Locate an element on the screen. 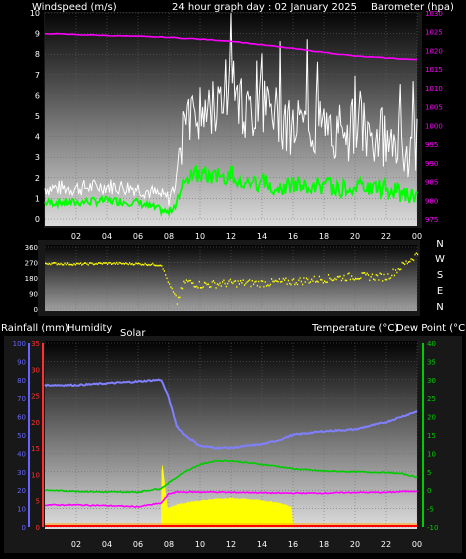 The width and height of the screenshot is (466, 559). temperature-tick-label: 5 is located at coordinates (429, 473).